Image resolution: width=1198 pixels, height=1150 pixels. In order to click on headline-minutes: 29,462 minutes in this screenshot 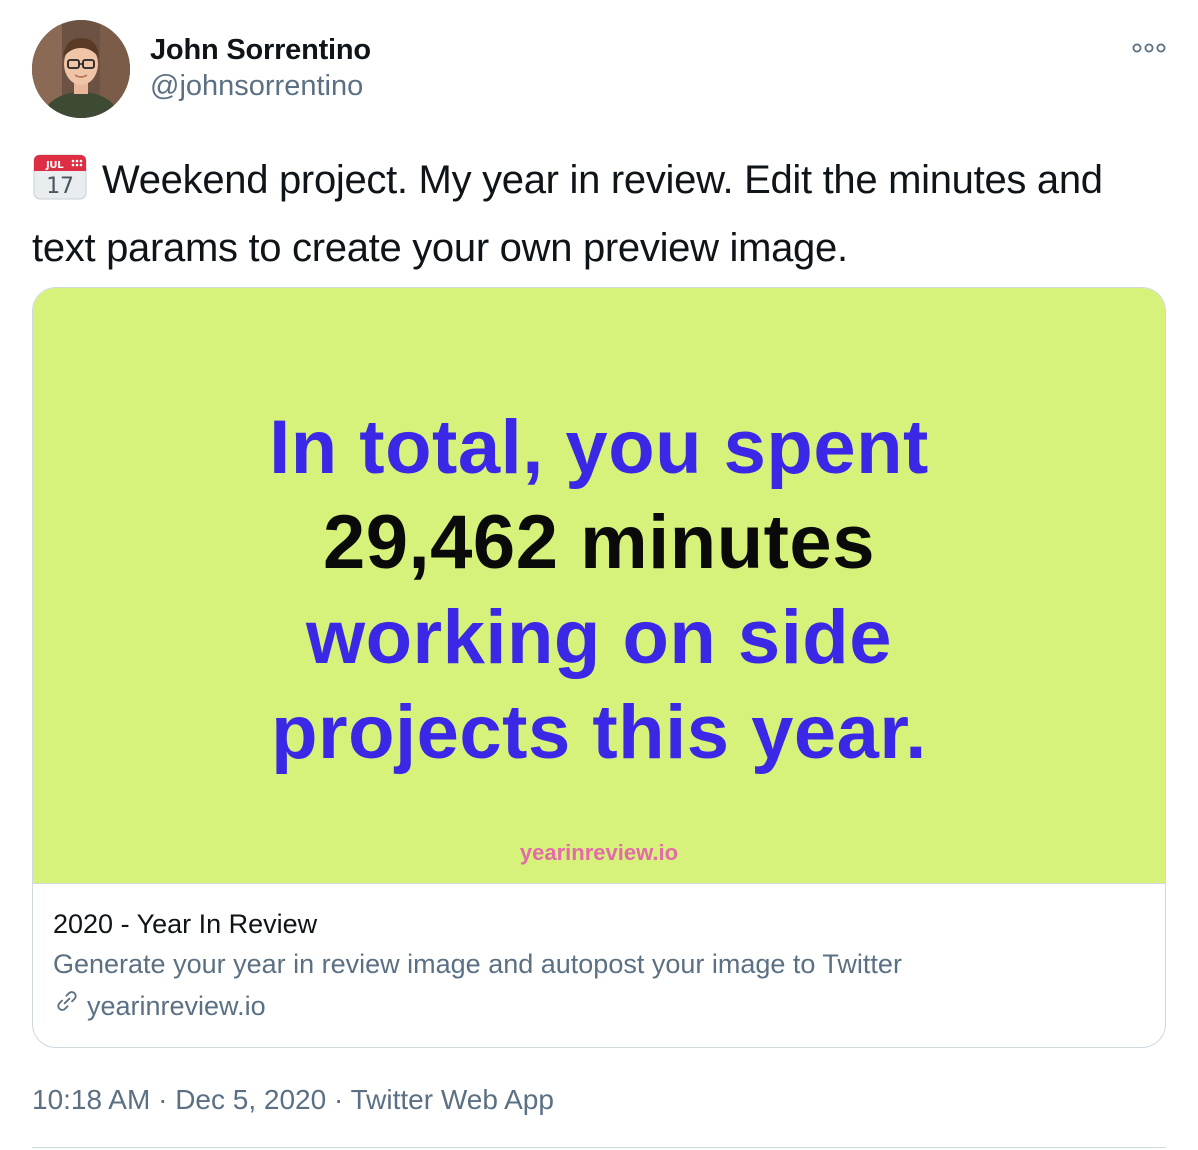, I will do `click(599, 542)`.